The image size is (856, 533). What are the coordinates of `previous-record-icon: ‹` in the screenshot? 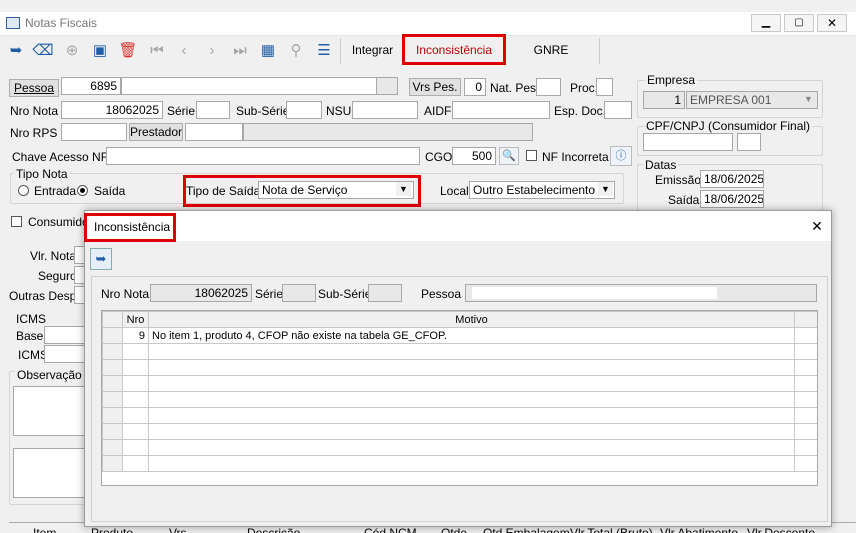 It's located at (184, 50).